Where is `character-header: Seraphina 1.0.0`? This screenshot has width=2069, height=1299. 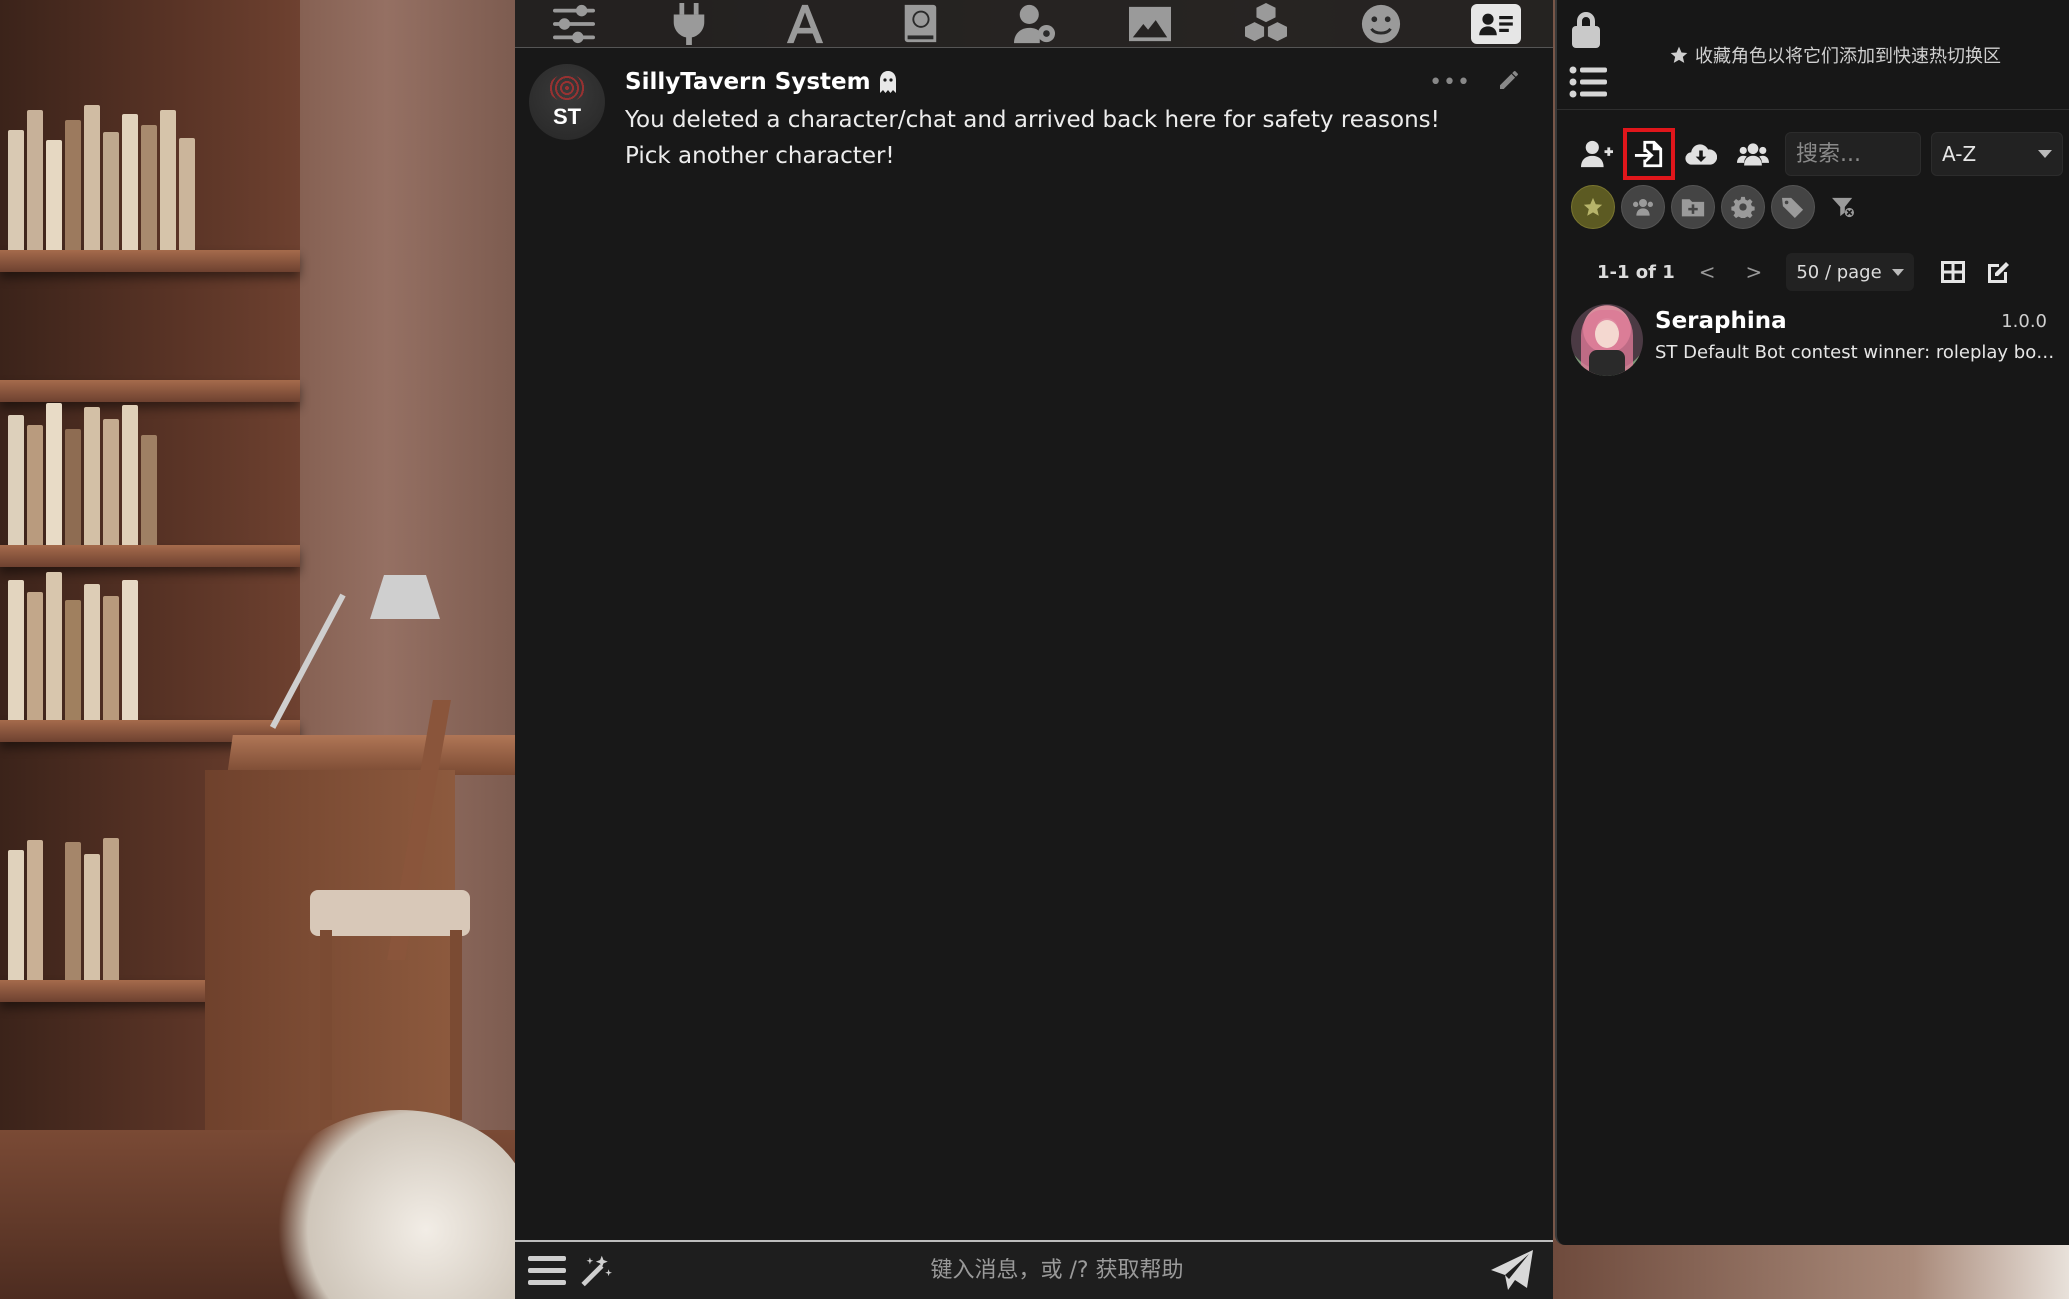
character-header: Seraphina 1.0.0 is located at coordinates (1858, 321).